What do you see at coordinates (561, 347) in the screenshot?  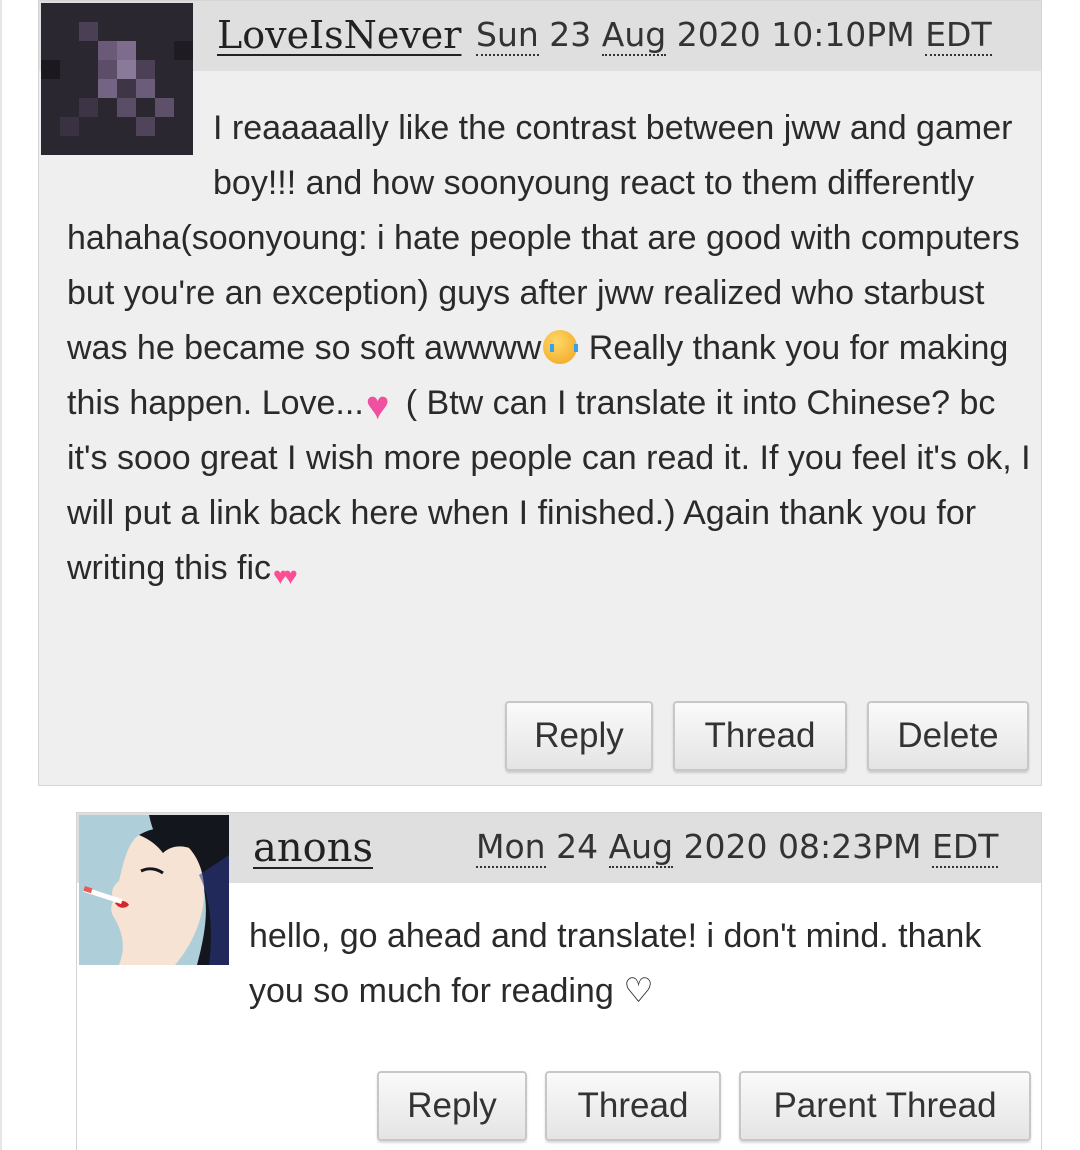 I see `loudly-crying-face-icon` at bounding box center [561, 347].